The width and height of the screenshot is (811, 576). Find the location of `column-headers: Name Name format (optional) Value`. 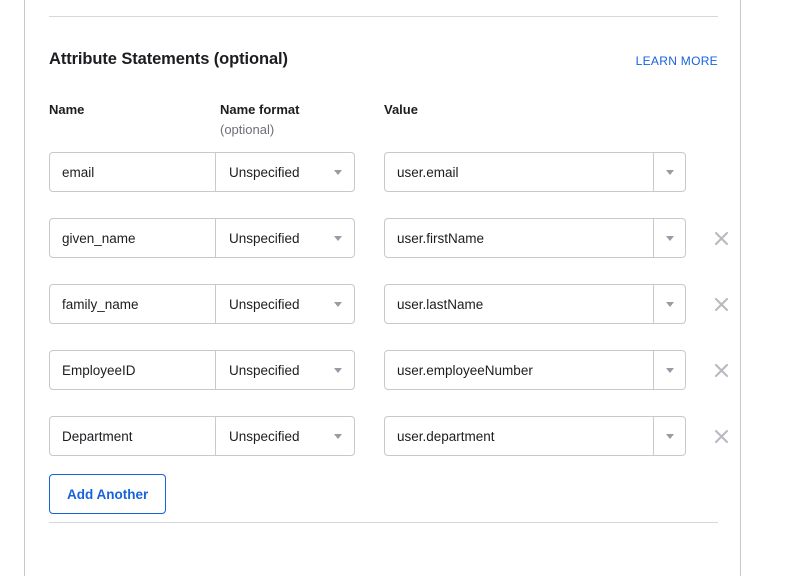

column-headers: Name Name format (optional) Value is located at coordinates (383, 122).